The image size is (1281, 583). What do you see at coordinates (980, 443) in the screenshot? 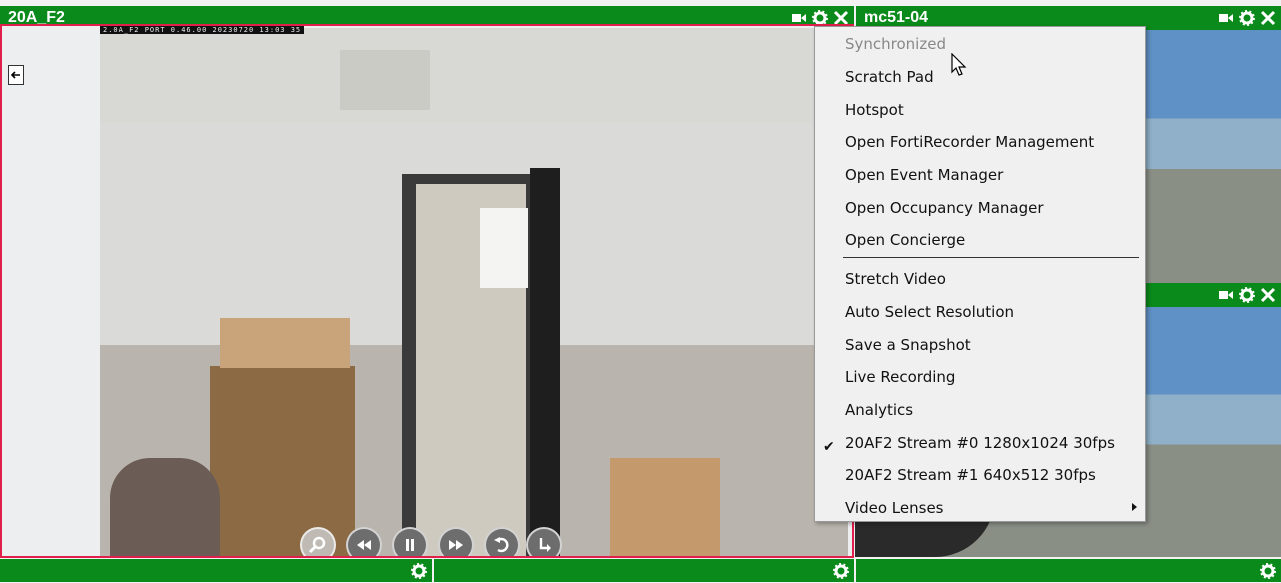
I see `menu-item-stream-0: 20AF2 Stream #0 1280x1024 30fps` at bounding box center [980, 443].